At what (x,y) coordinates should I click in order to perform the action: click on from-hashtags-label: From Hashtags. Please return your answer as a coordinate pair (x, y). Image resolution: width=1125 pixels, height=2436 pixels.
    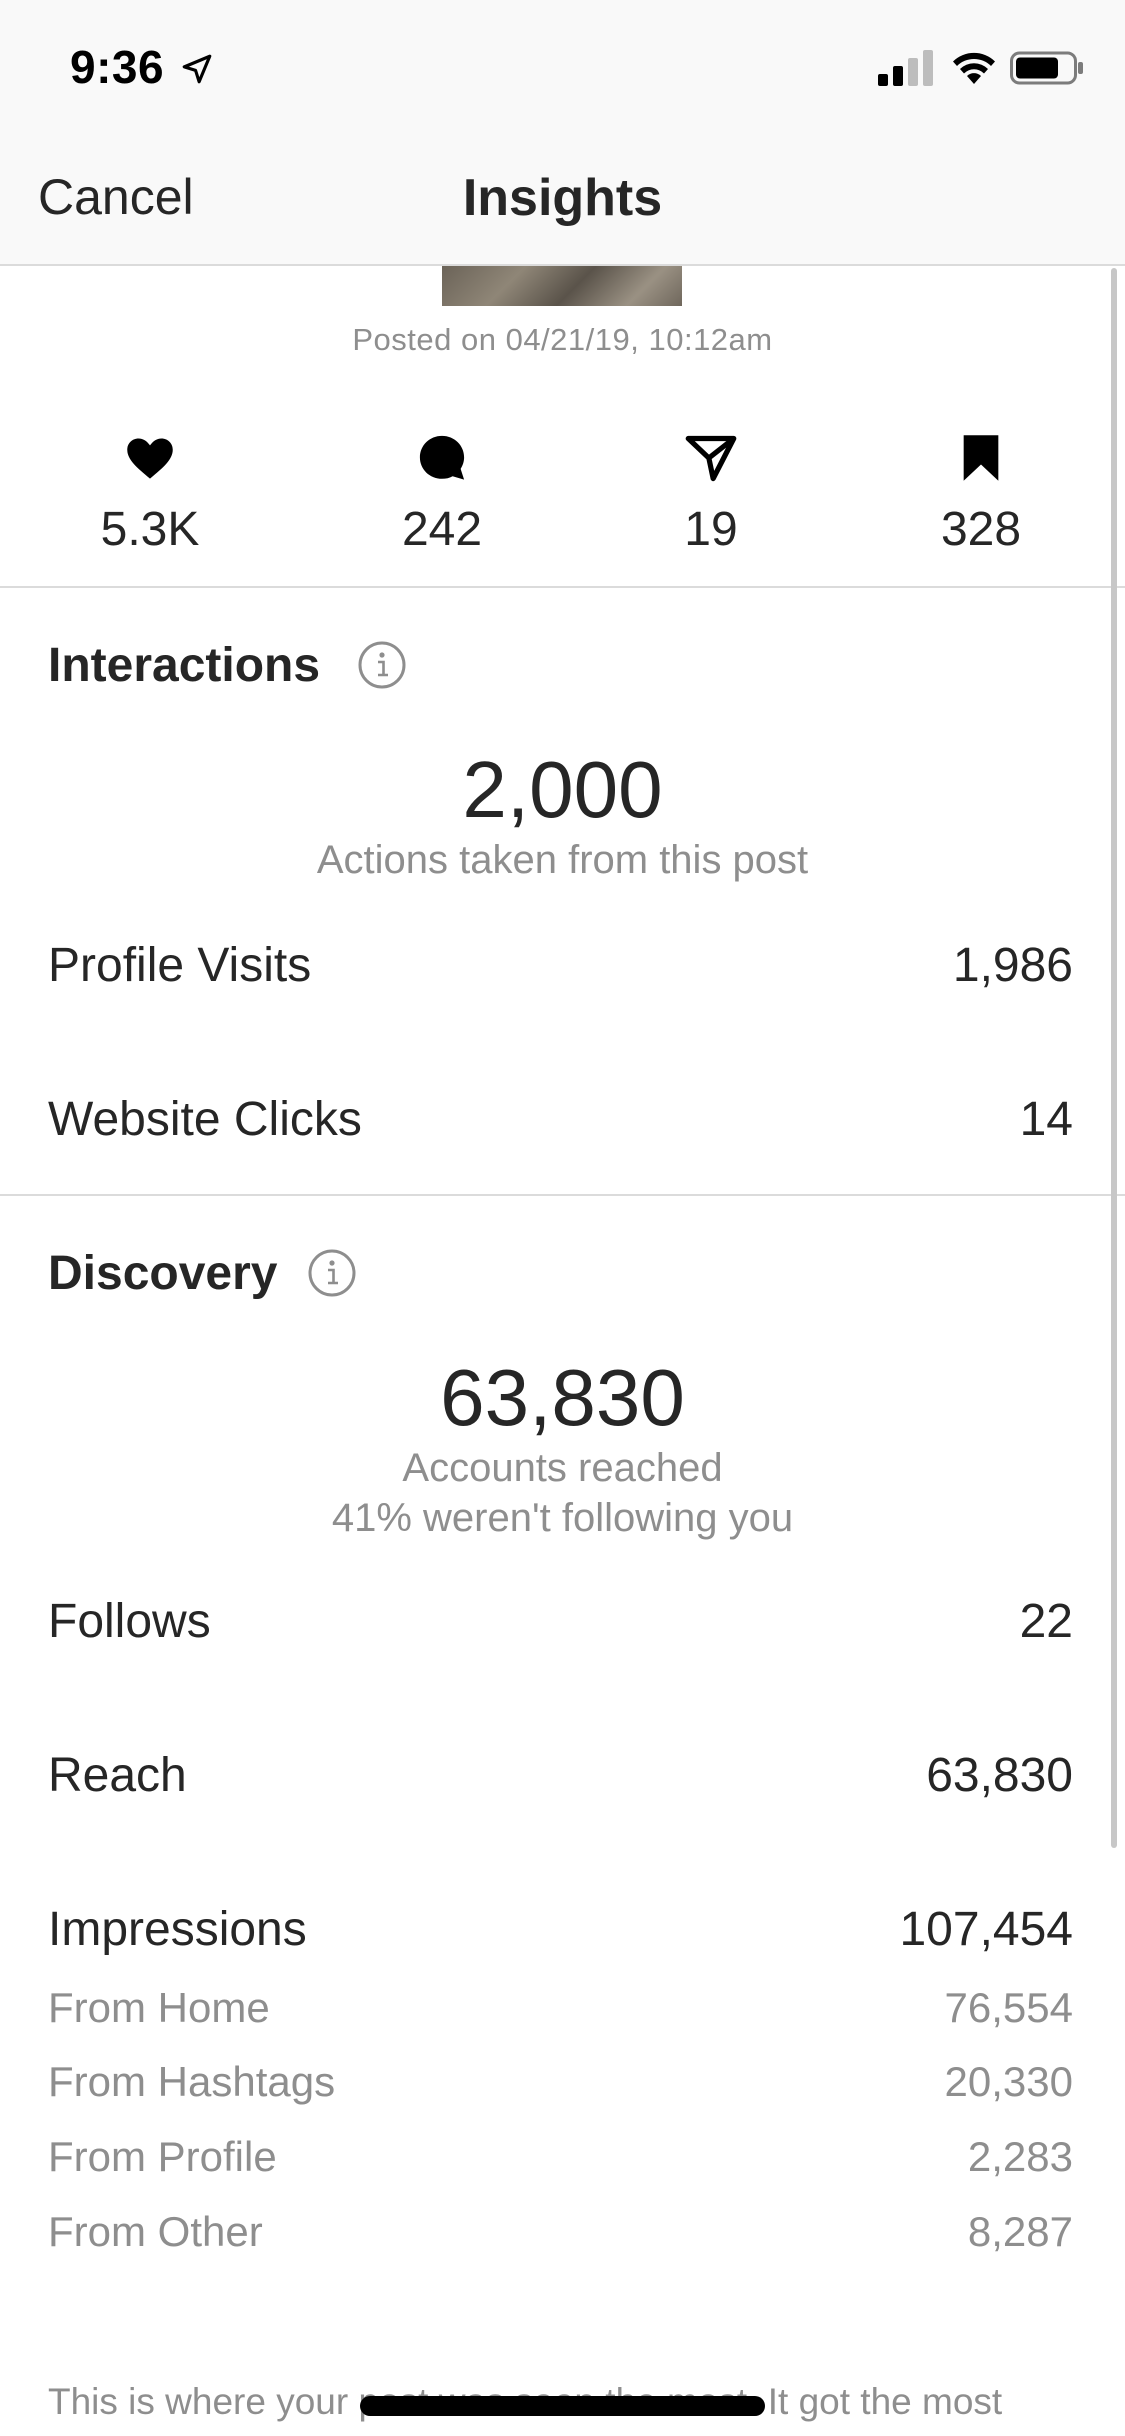
    Looking at the image, I should click on (192, 2081).